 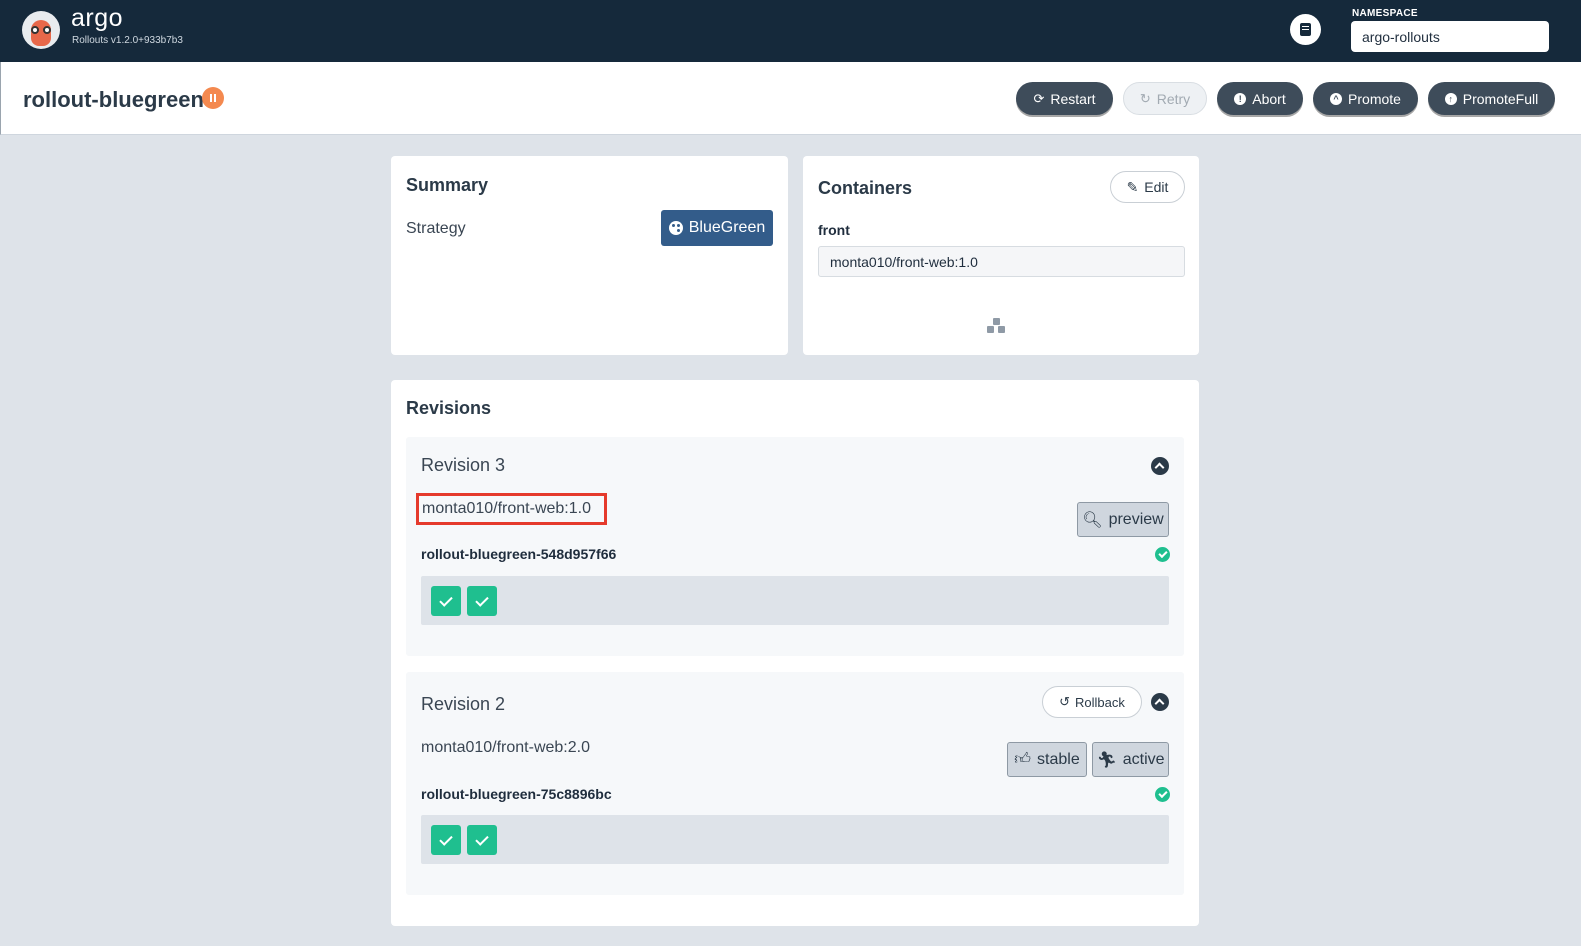 I want to click on thumbs-up-icon: 👍︎, so click(x=1023, y=759).